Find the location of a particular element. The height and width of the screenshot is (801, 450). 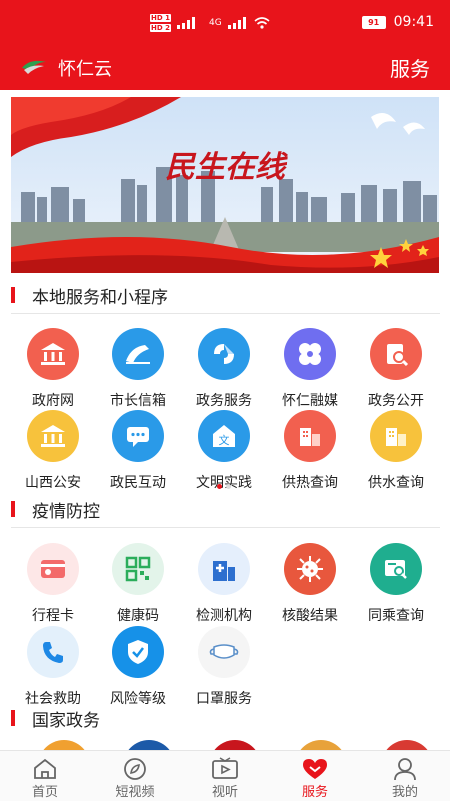

nav-services: 服务 is located at coordinates (315, 776).